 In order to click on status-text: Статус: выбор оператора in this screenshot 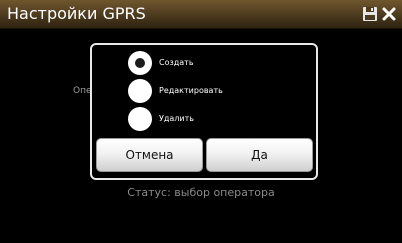, I will do `click(201, 192)`.